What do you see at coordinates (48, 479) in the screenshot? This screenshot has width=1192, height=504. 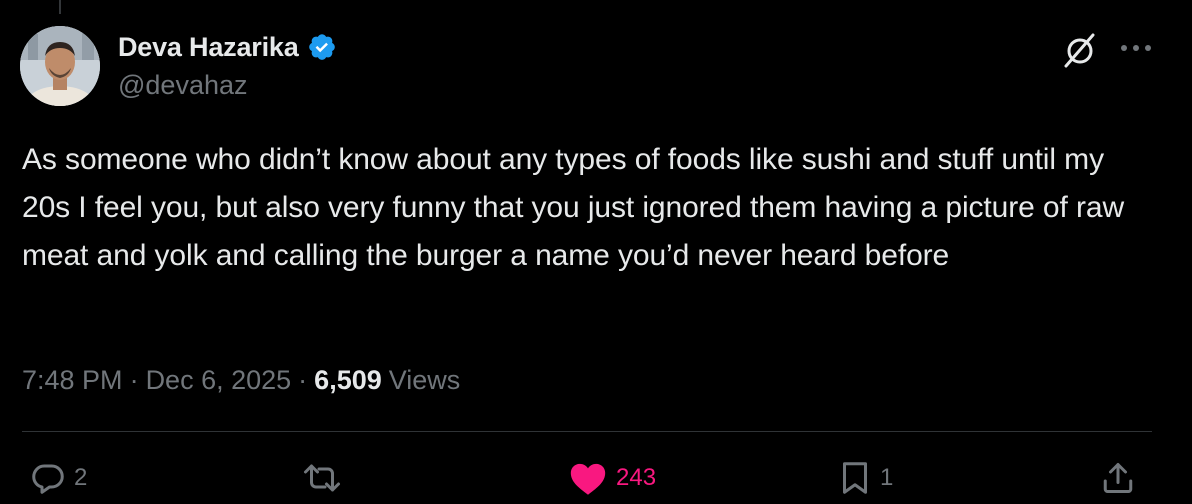 I see `reply-icon` at bounding box center [48, 479].